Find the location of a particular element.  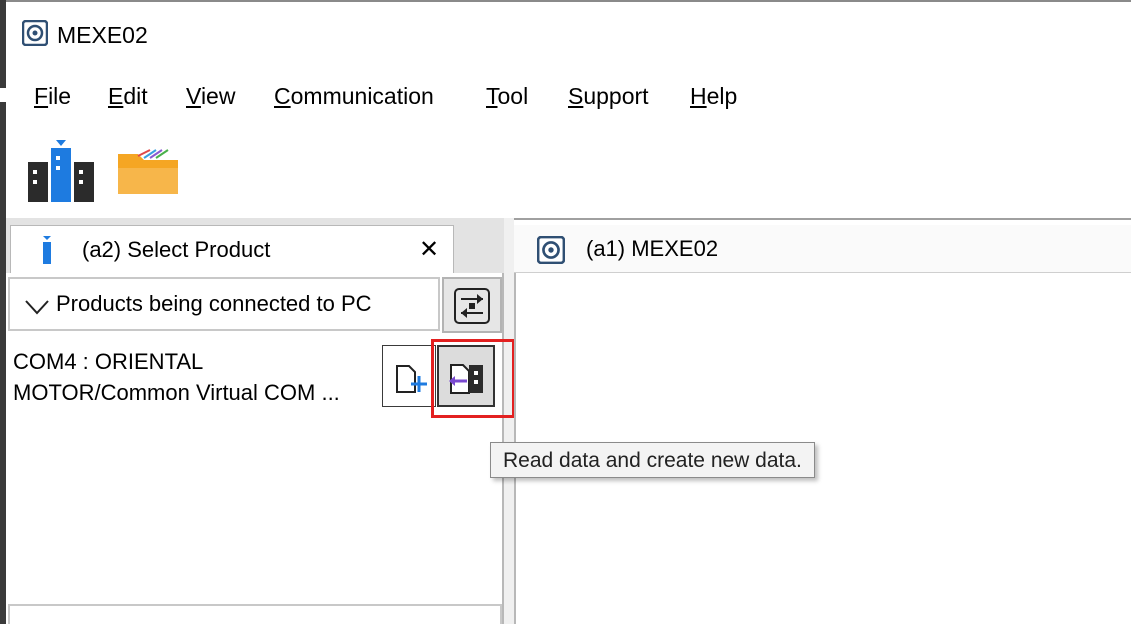

menu-view: View is located at coordinates (210, 96).